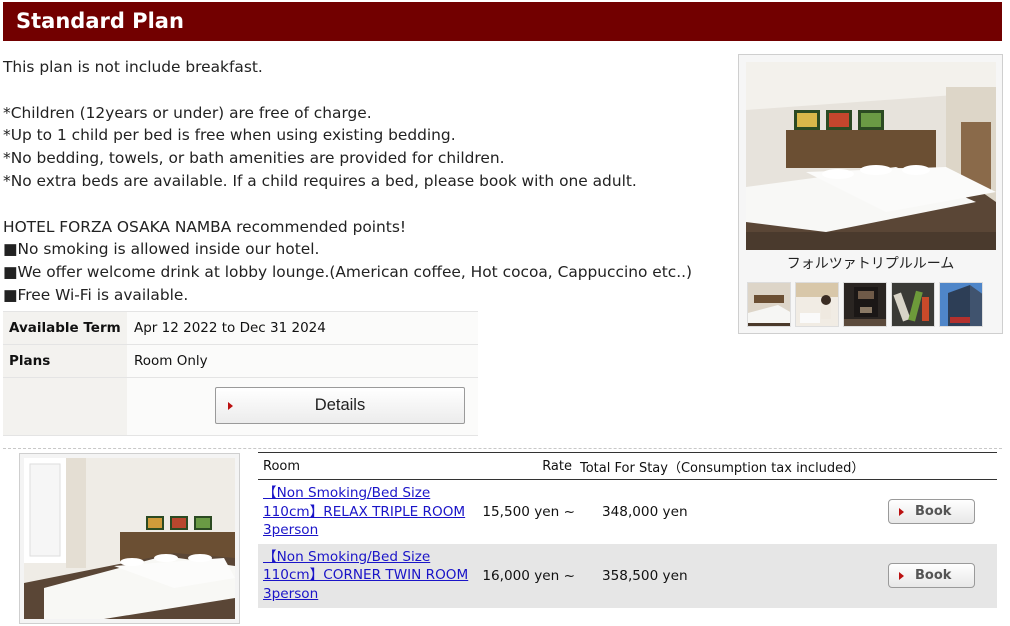 The width and height of the screenshot is (1010, 626). I want to click on room-column-header: Room, so click(368, 466).